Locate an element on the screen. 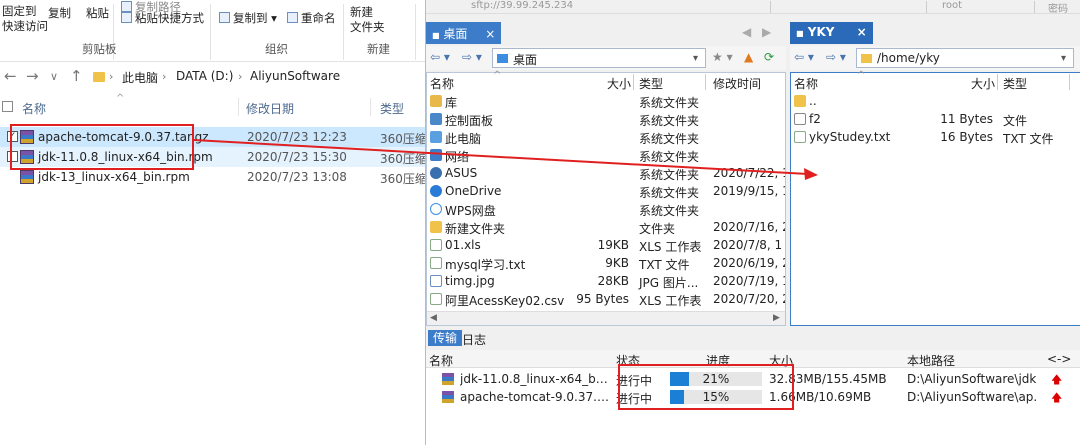 The width and height of the screenshot is (1080, 445). annotation-arrow-head is located at coordinates (811, 174).